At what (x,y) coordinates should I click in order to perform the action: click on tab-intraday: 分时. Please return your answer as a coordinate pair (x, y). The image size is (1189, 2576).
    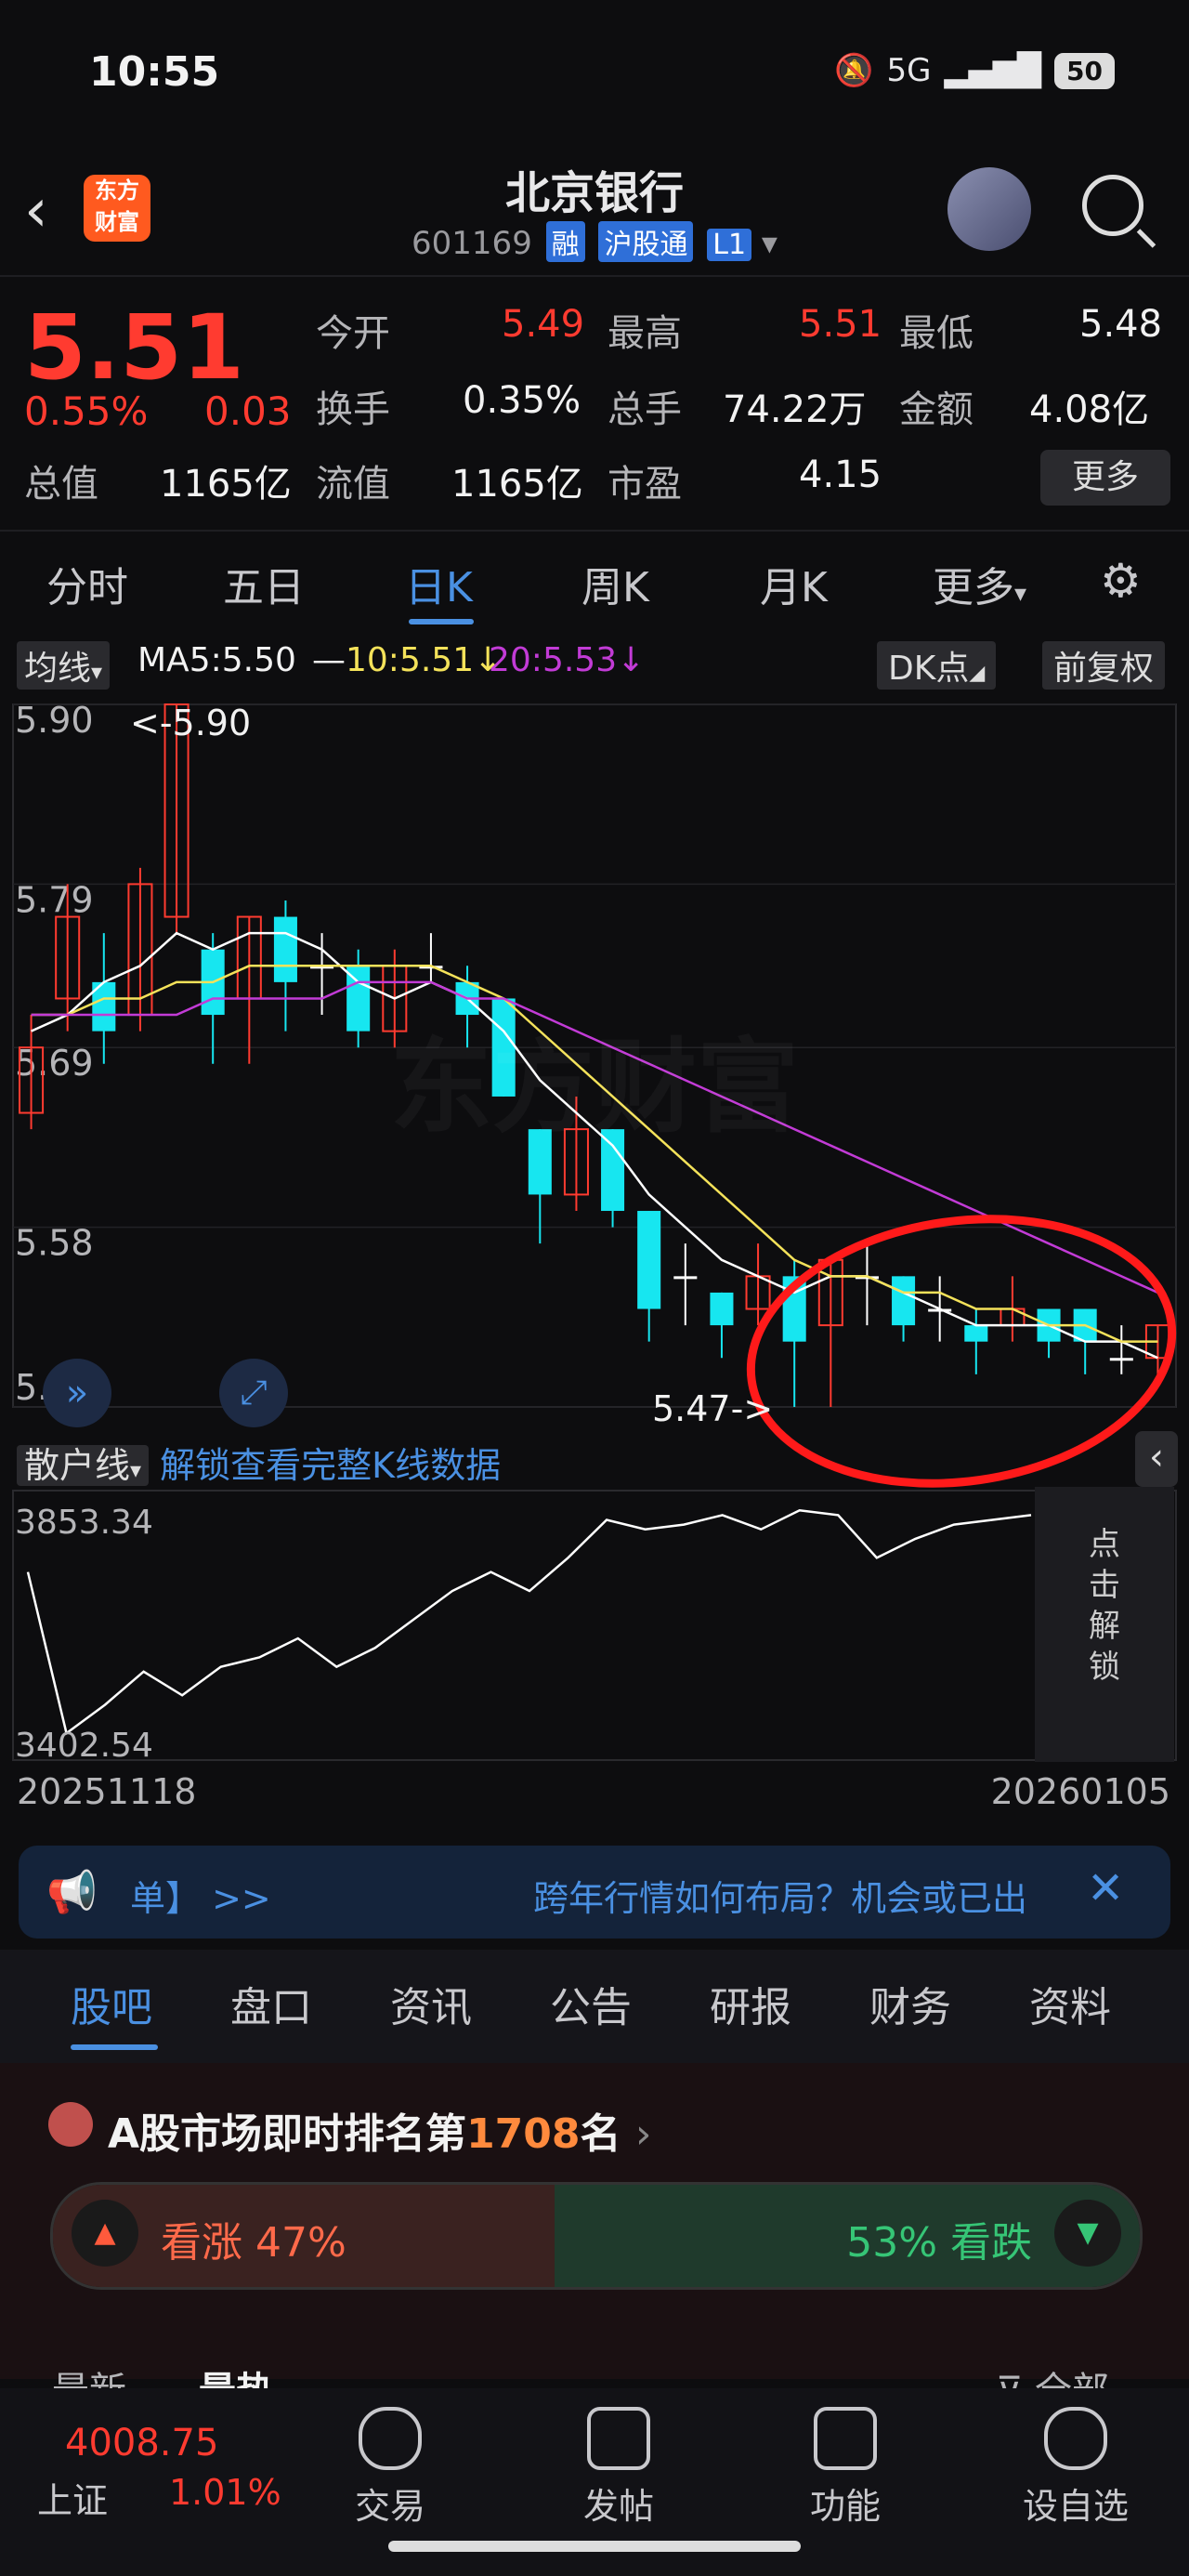
    Looking at the image, I should click on (87, 583).